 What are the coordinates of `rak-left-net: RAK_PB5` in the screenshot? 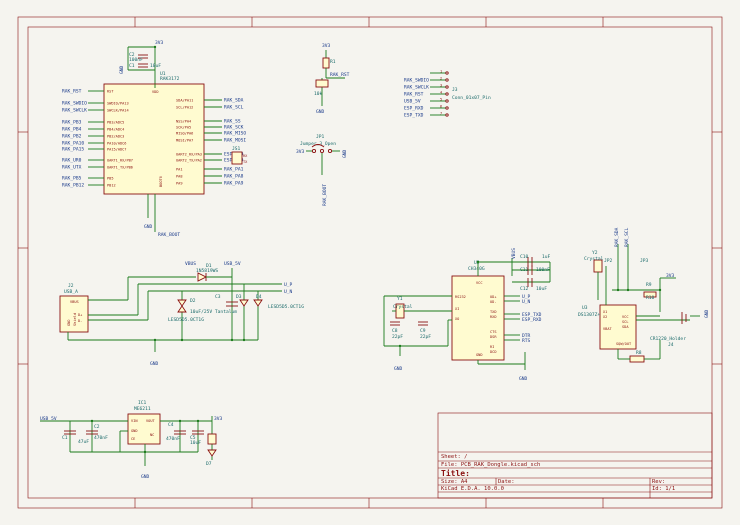 It's located at (72, 179).